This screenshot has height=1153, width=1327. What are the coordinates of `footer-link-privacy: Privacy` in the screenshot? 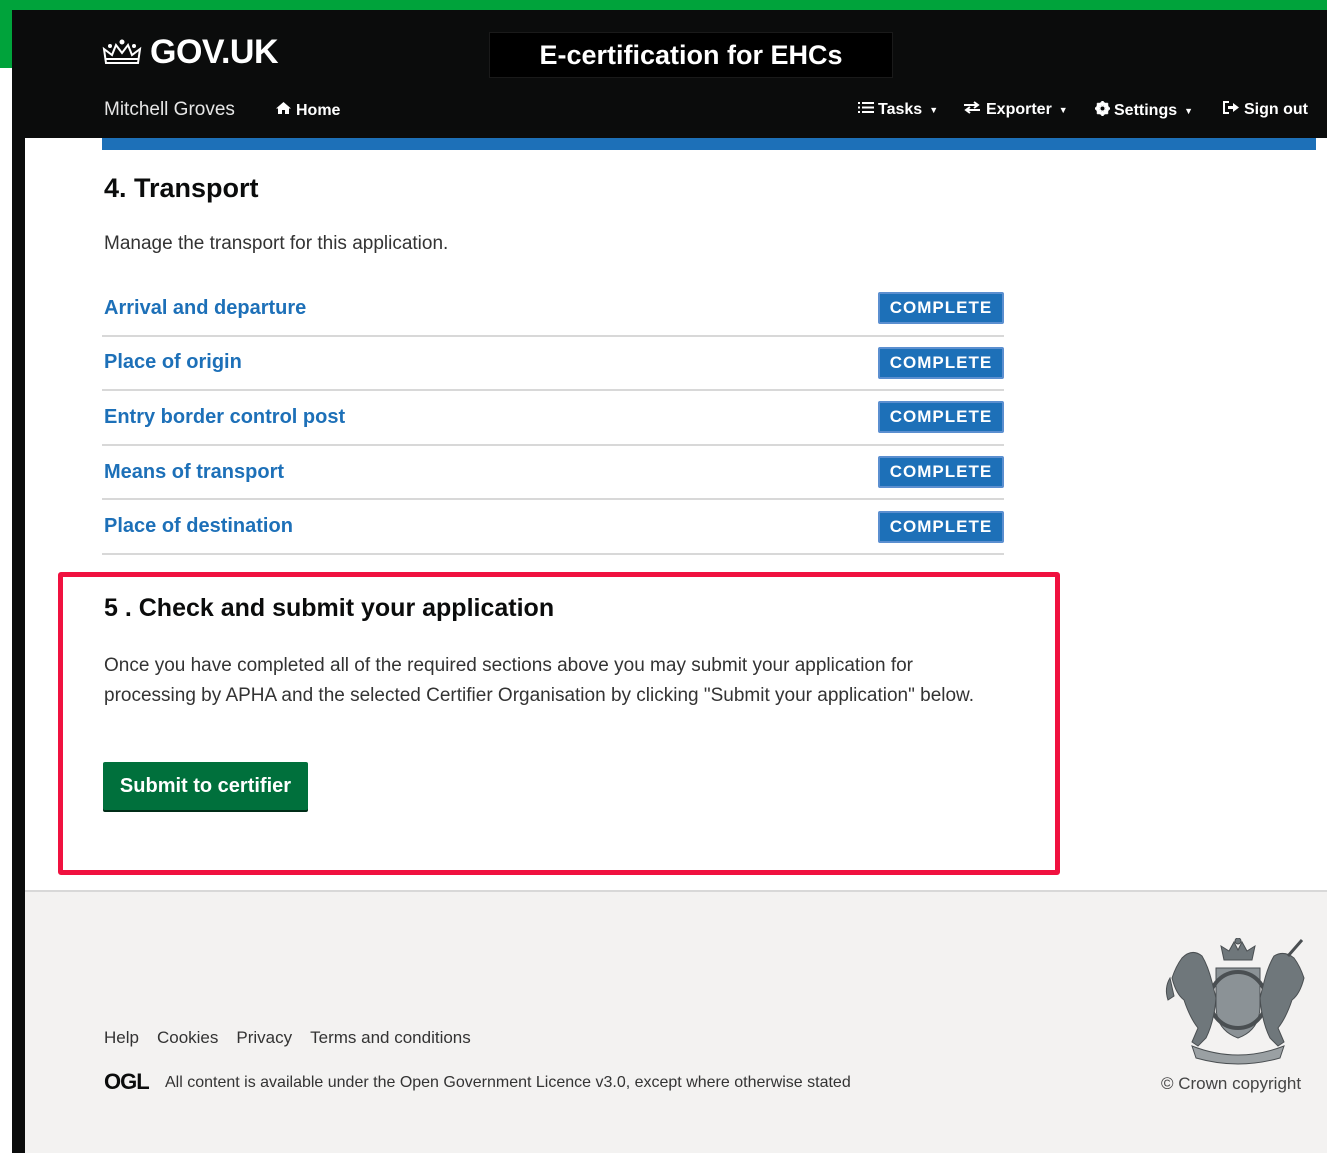 It's located at (264, 1038).